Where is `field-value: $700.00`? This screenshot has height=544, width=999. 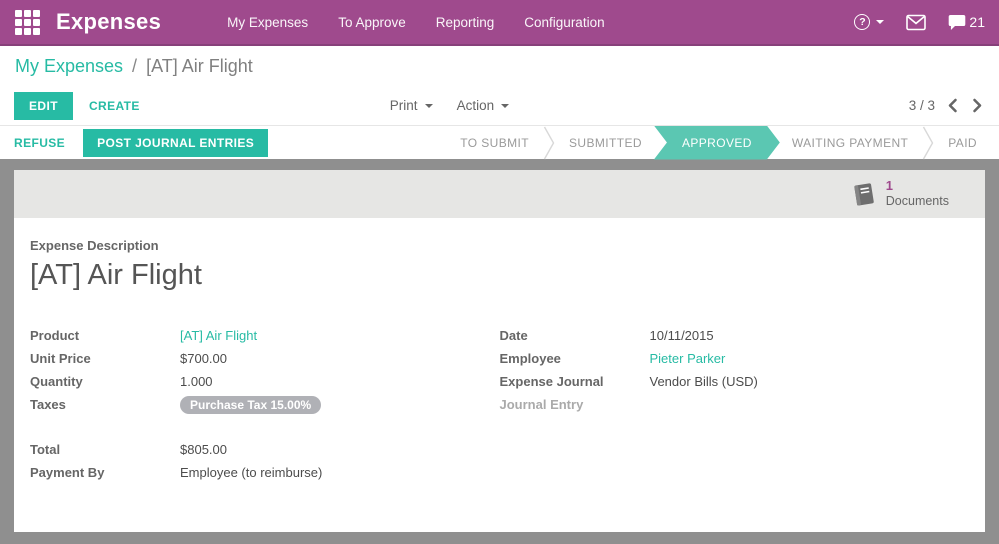 field-value: $700.00 is located at coordinates (203, 358).